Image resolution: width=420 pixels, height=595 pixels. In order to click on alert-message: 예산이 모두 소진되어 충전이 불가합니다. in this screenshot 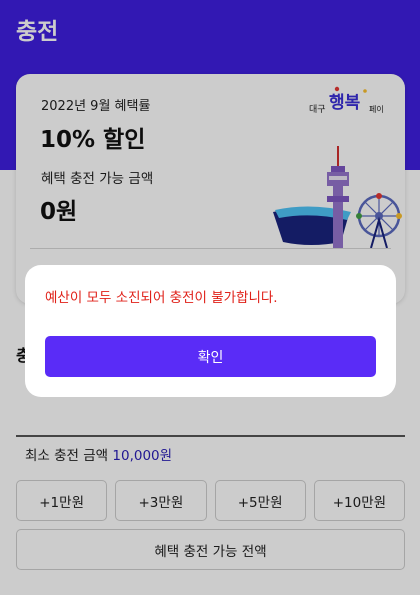, I will do `click(161, 298)`.